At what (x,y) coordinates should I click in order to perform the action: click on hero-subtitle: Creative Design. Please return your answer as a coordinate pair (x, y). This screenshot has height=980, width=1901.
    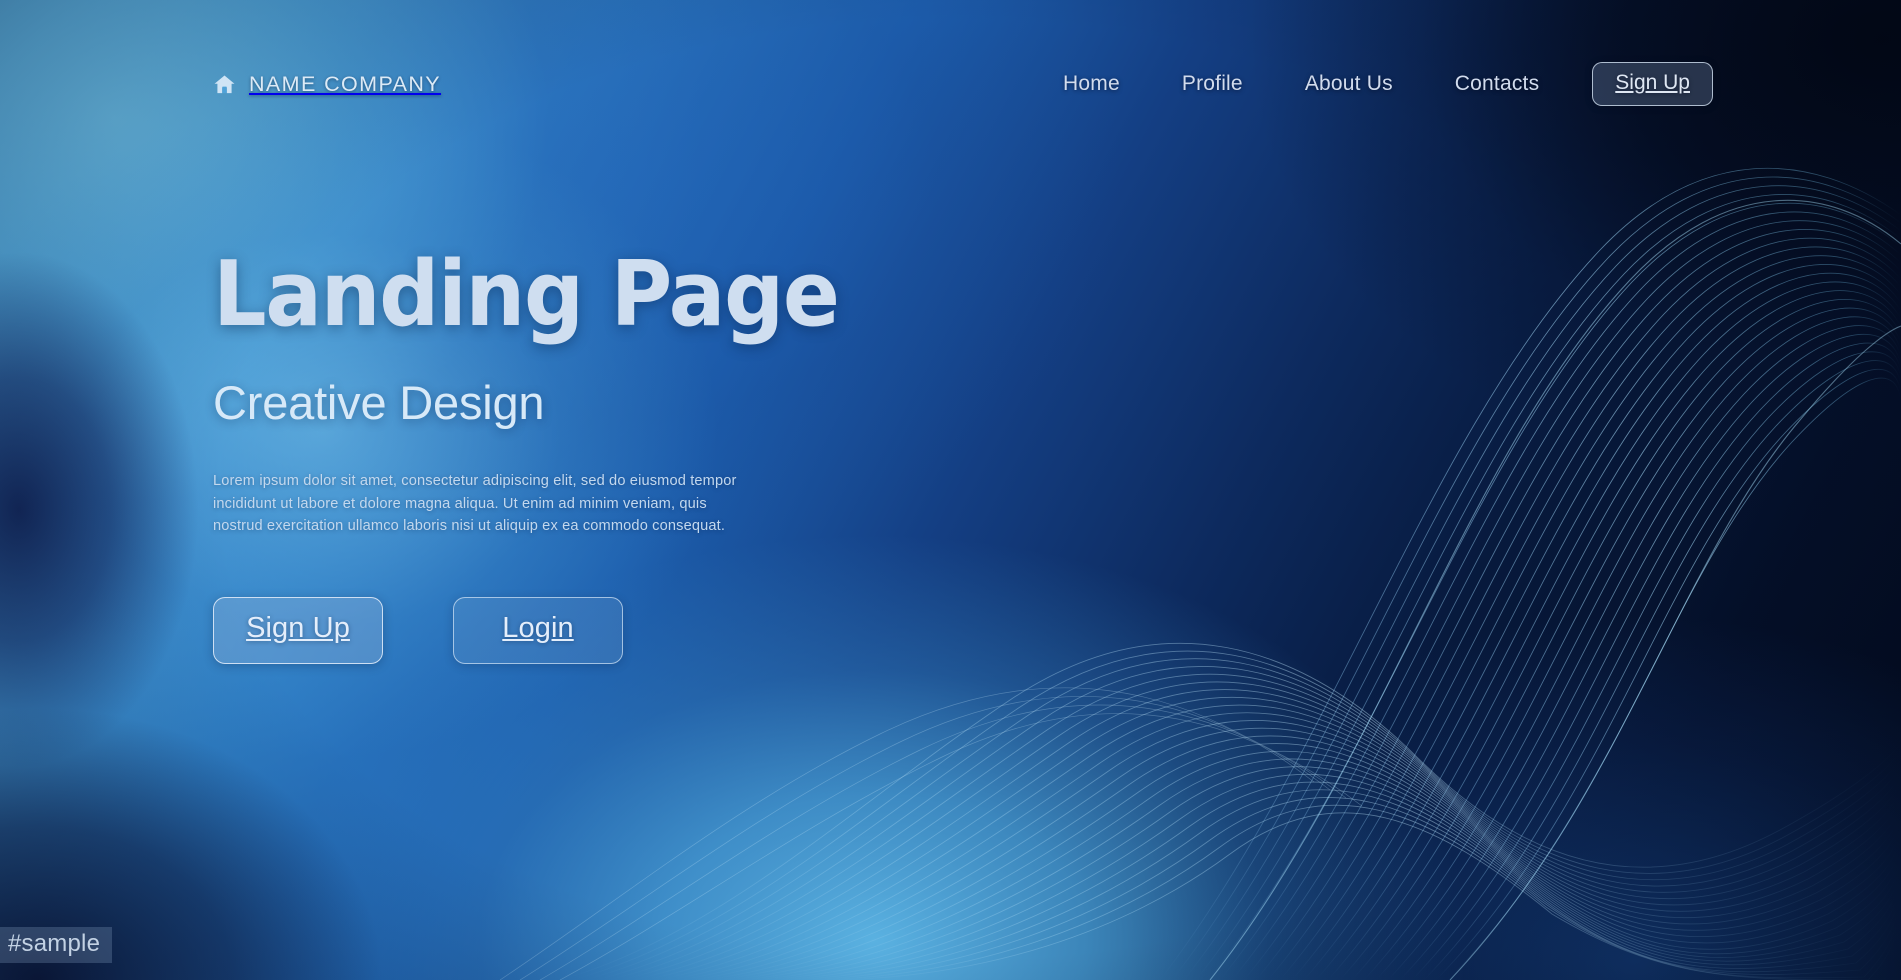
    Looking at the image, I should click on (379, 402).